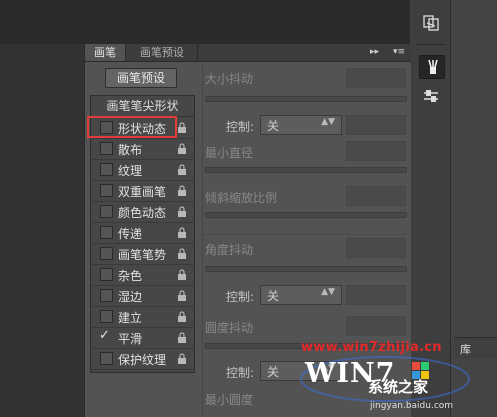  I want to click on list-item-label: 颜色动态, so click(142, 213).